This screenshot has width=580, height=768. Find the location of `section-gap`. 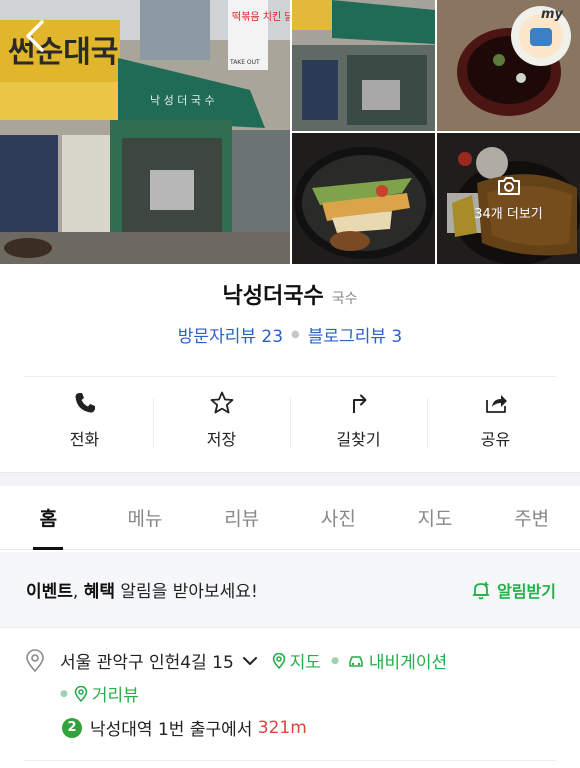

section-gap is located at coordinates (290, 479).